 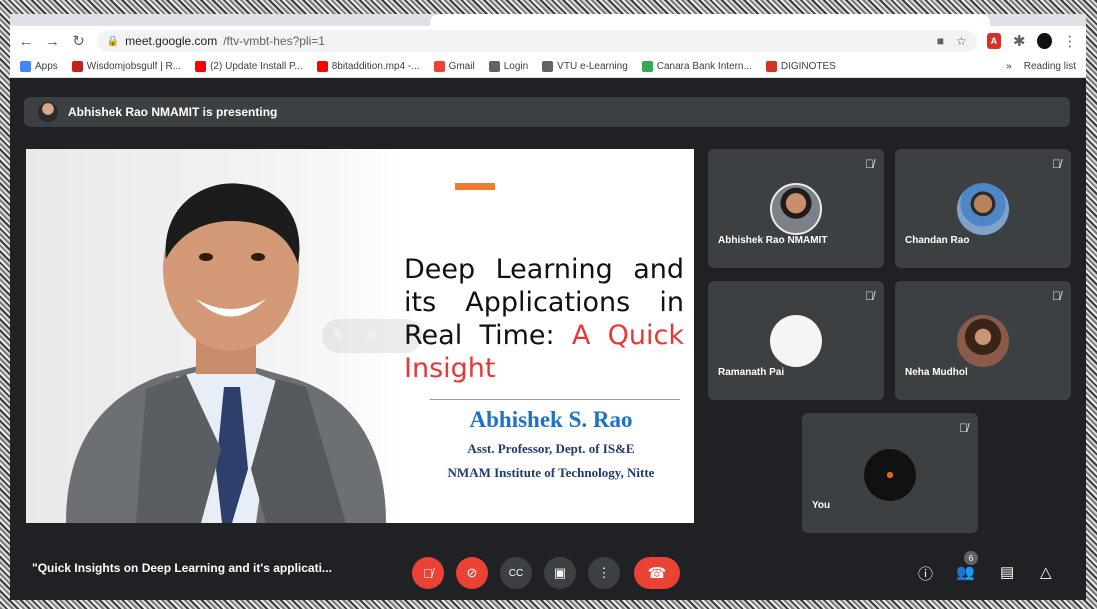 What do you see at coordinates (461, 66) in the screenshot?
I see `bookmark-label: Gmail` at bounding box center [461, 66].